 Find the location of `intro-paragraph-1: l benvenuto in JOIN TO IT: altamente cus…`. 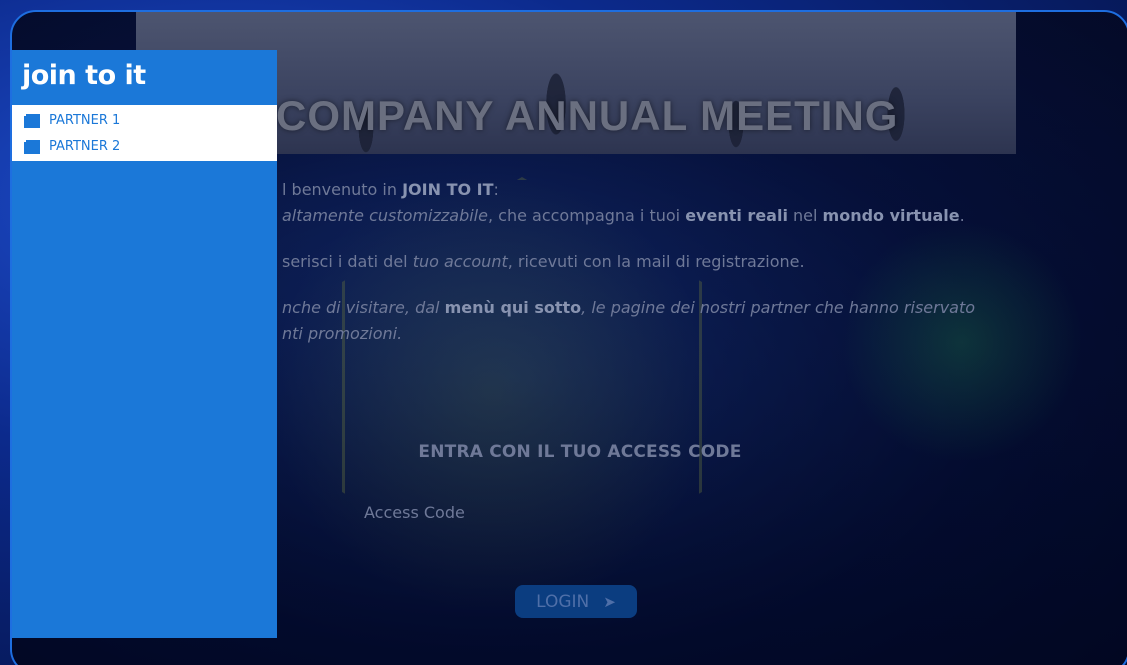

intro-paragraph-1: l benvenuto in JOIN TO IT: altamente cus… is located at coordinates (662, 203).